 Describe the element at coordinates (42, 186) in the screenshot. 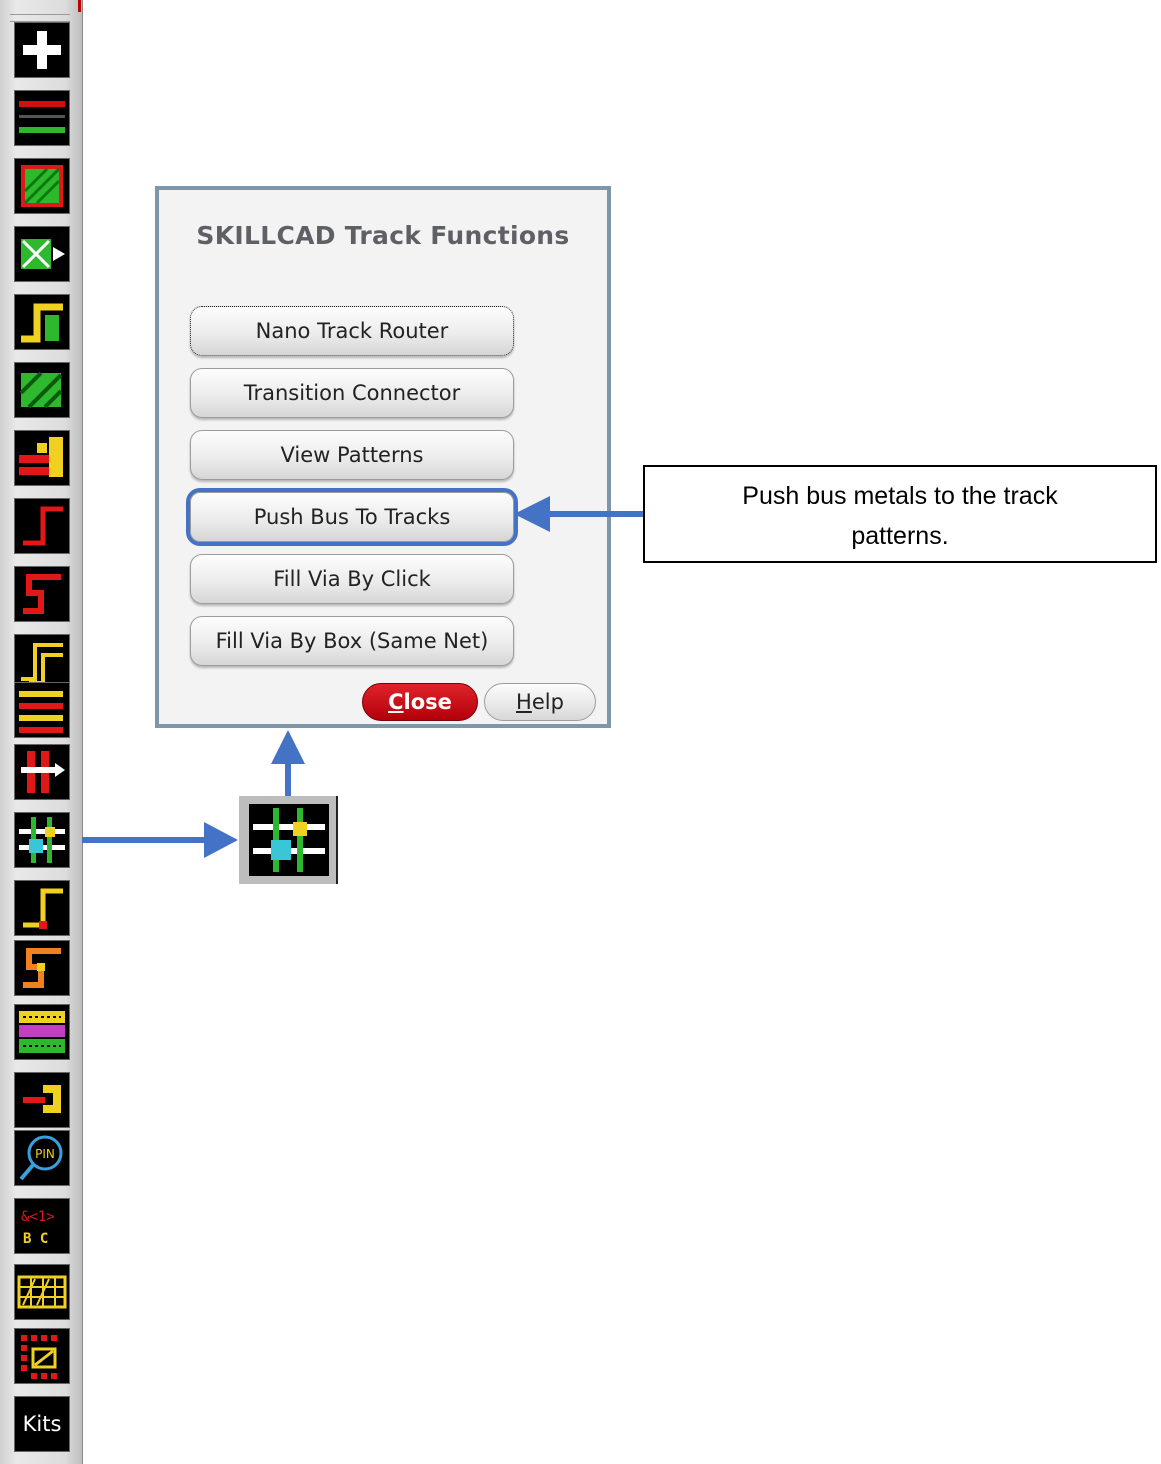

I see `fill-shape-icon` at that location.